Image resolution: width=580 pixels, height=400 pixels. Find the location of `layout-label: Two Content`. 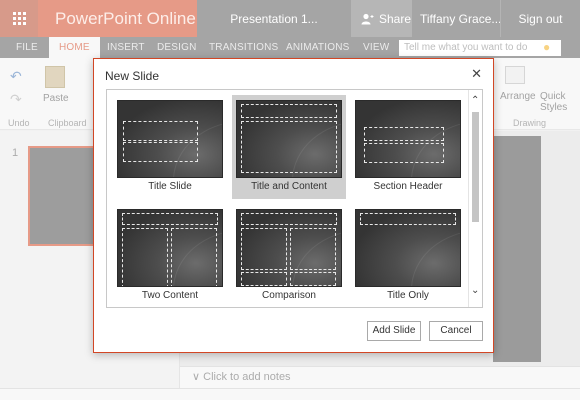

layout-label: Two Content is located at coordinates (170, 295).